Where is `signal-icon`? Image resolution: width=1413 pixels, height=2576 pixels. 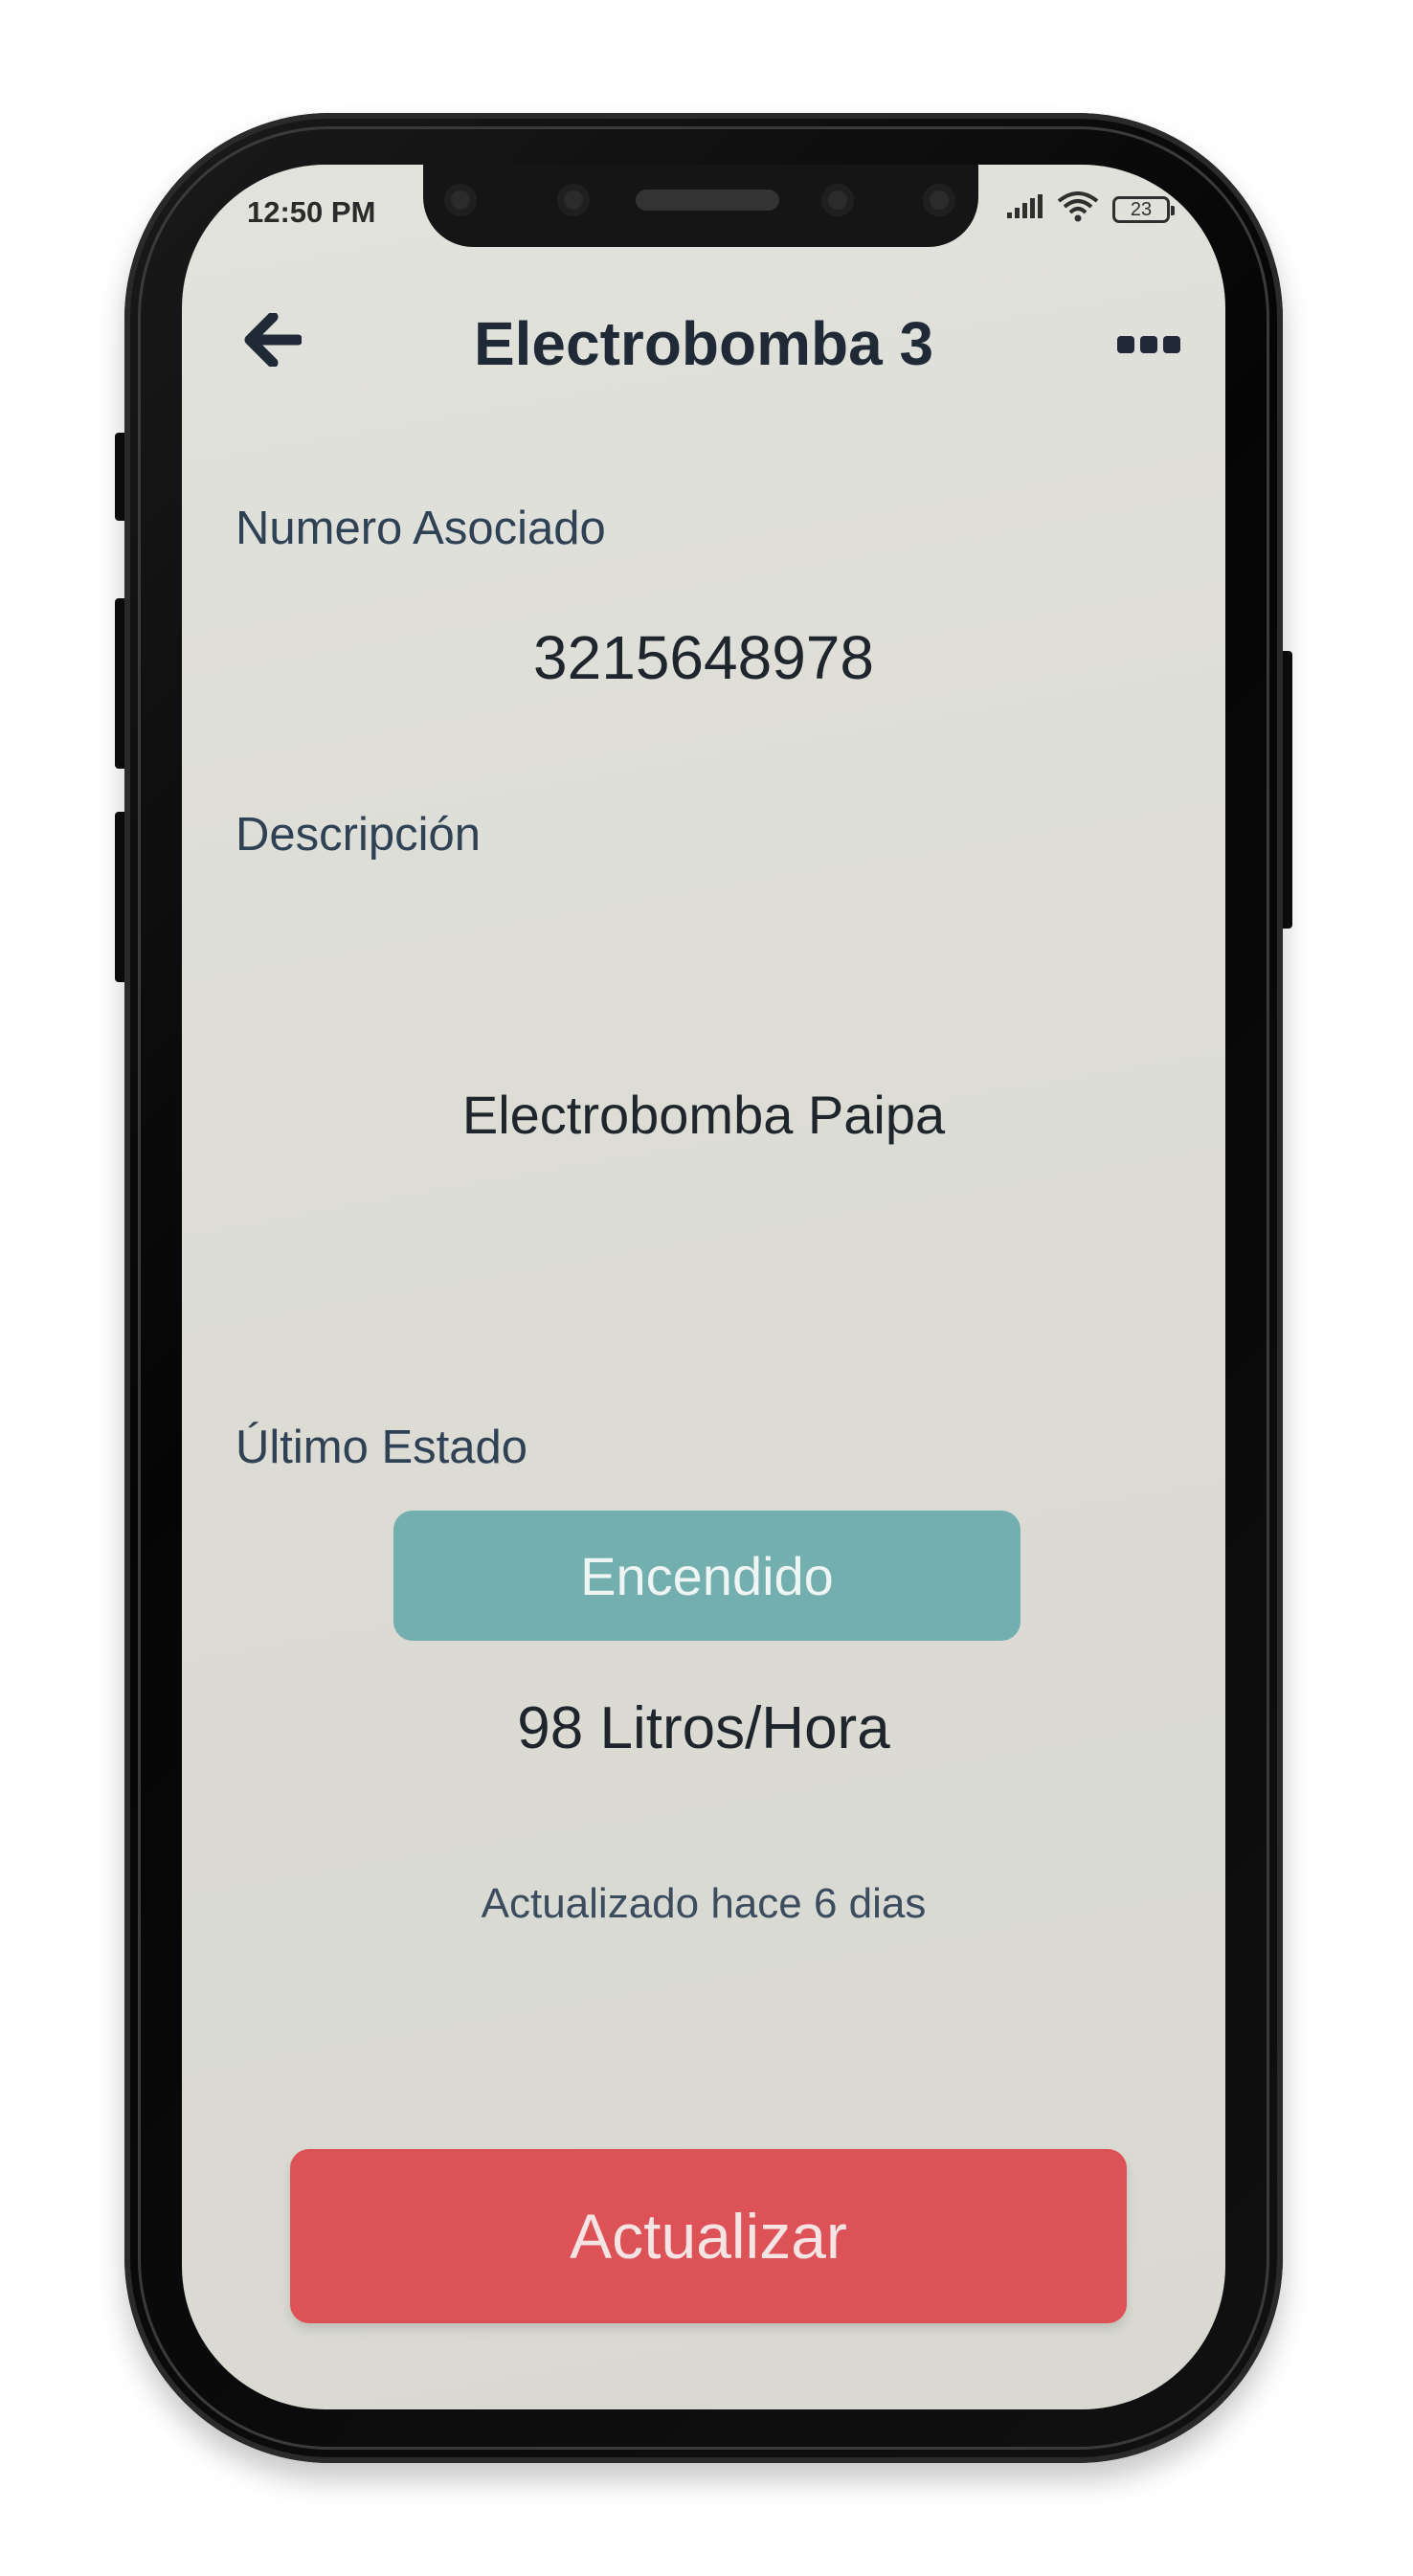 signal-icon is located at coordinates (1024, 209).